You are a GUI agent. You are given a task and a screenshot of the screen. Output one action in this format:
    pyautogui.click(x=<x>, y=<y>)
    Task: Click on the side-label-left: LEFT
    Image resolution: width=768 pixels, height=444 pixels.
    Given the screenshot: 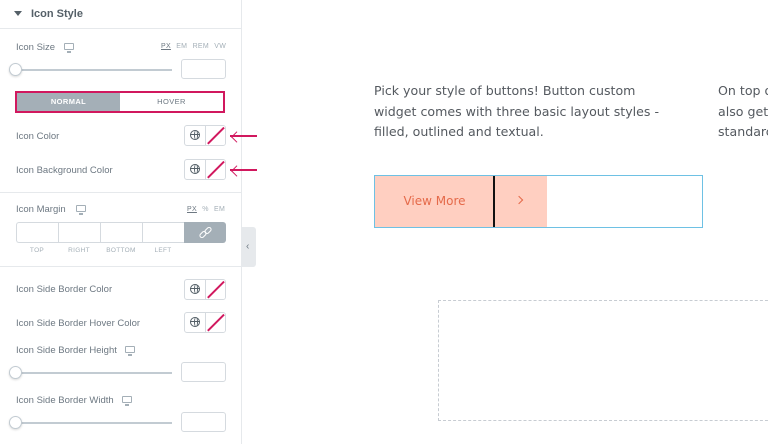 What is the action you would take?
    pyautogui.click(x=163, y=250)
    